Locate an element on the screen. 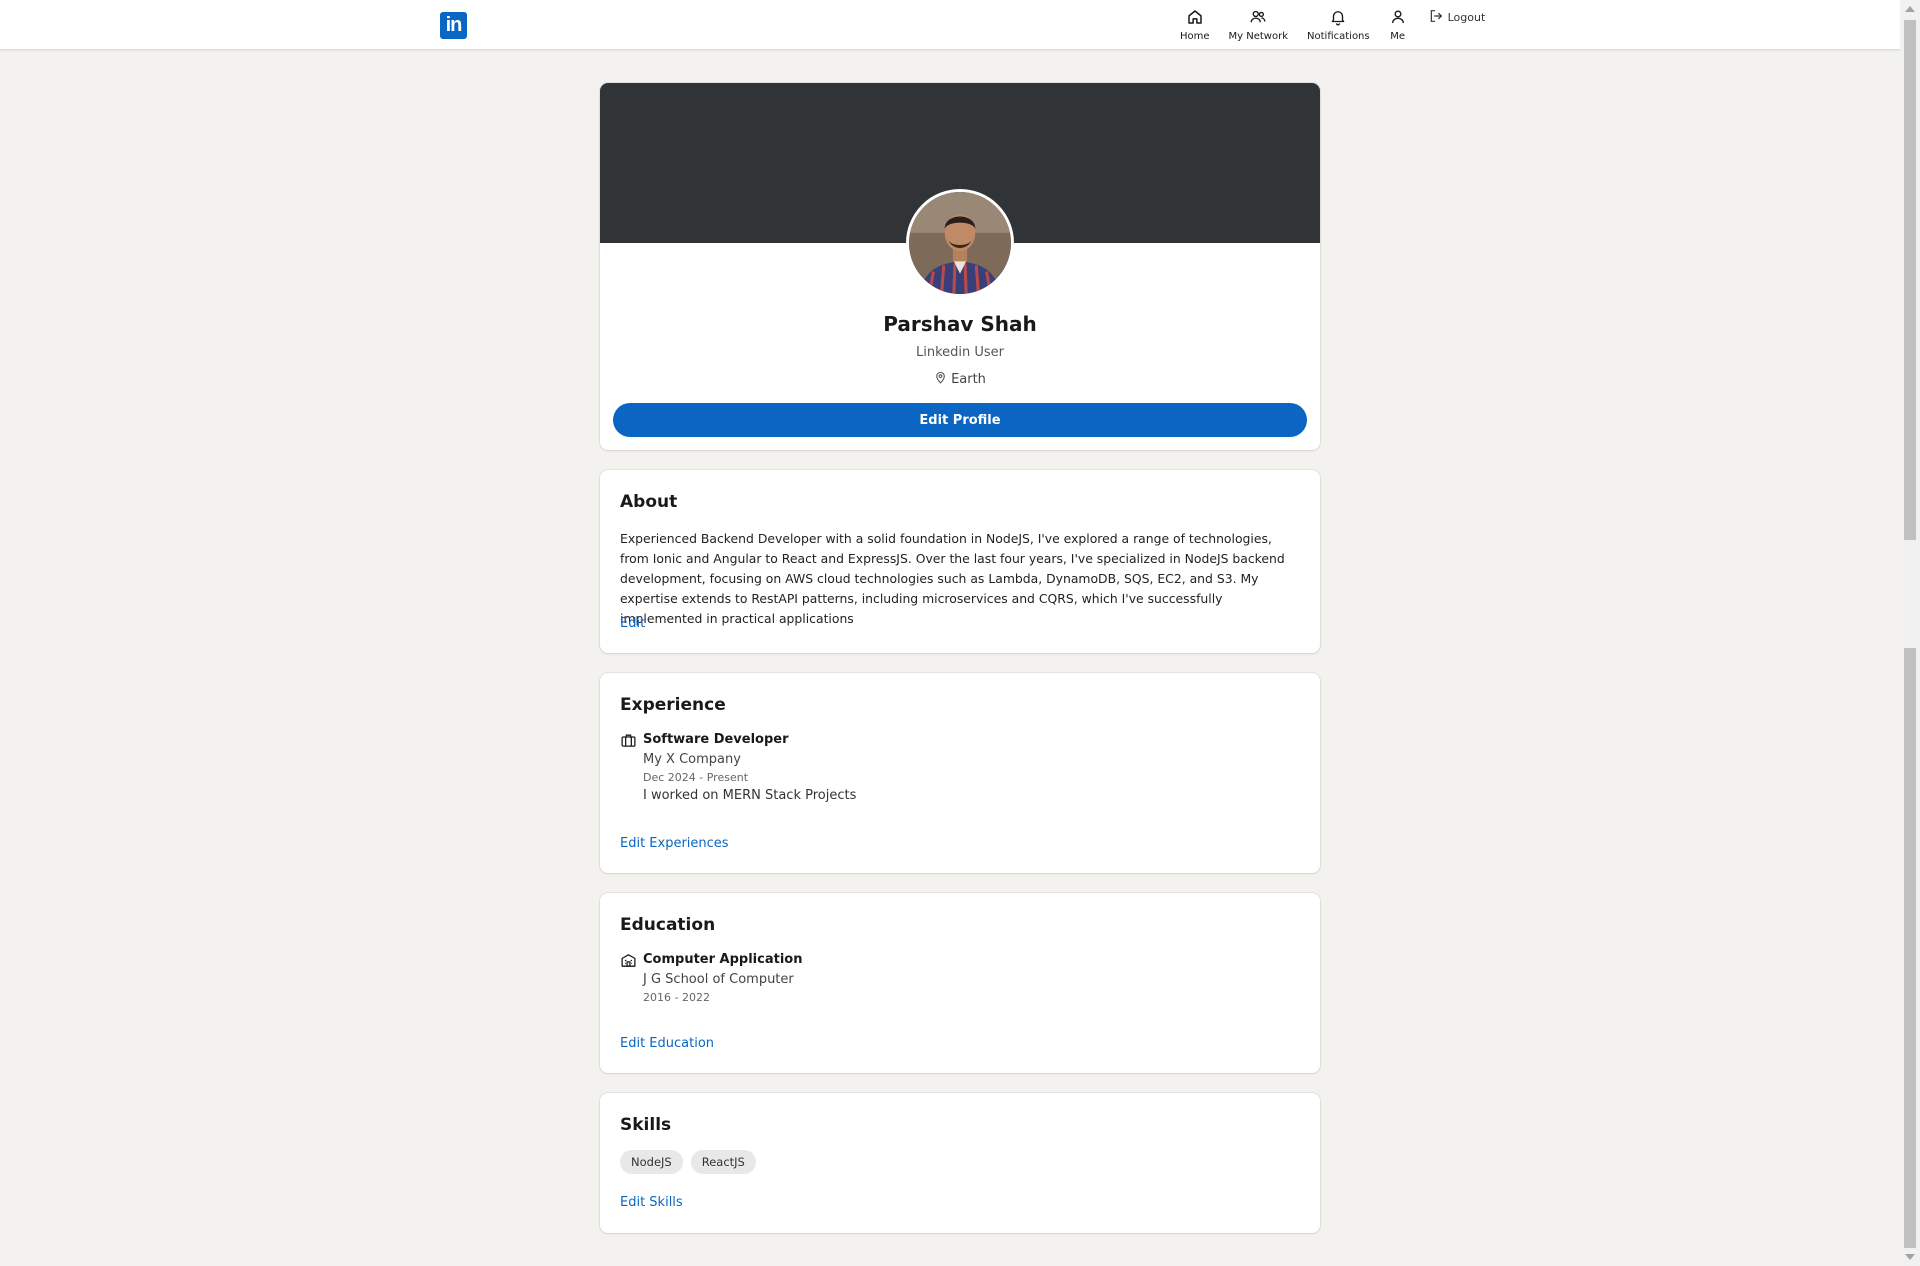 The height and width of the screenshot is (1266, 1920). edit-about-link: Edit is located at coordinates (632, 623).